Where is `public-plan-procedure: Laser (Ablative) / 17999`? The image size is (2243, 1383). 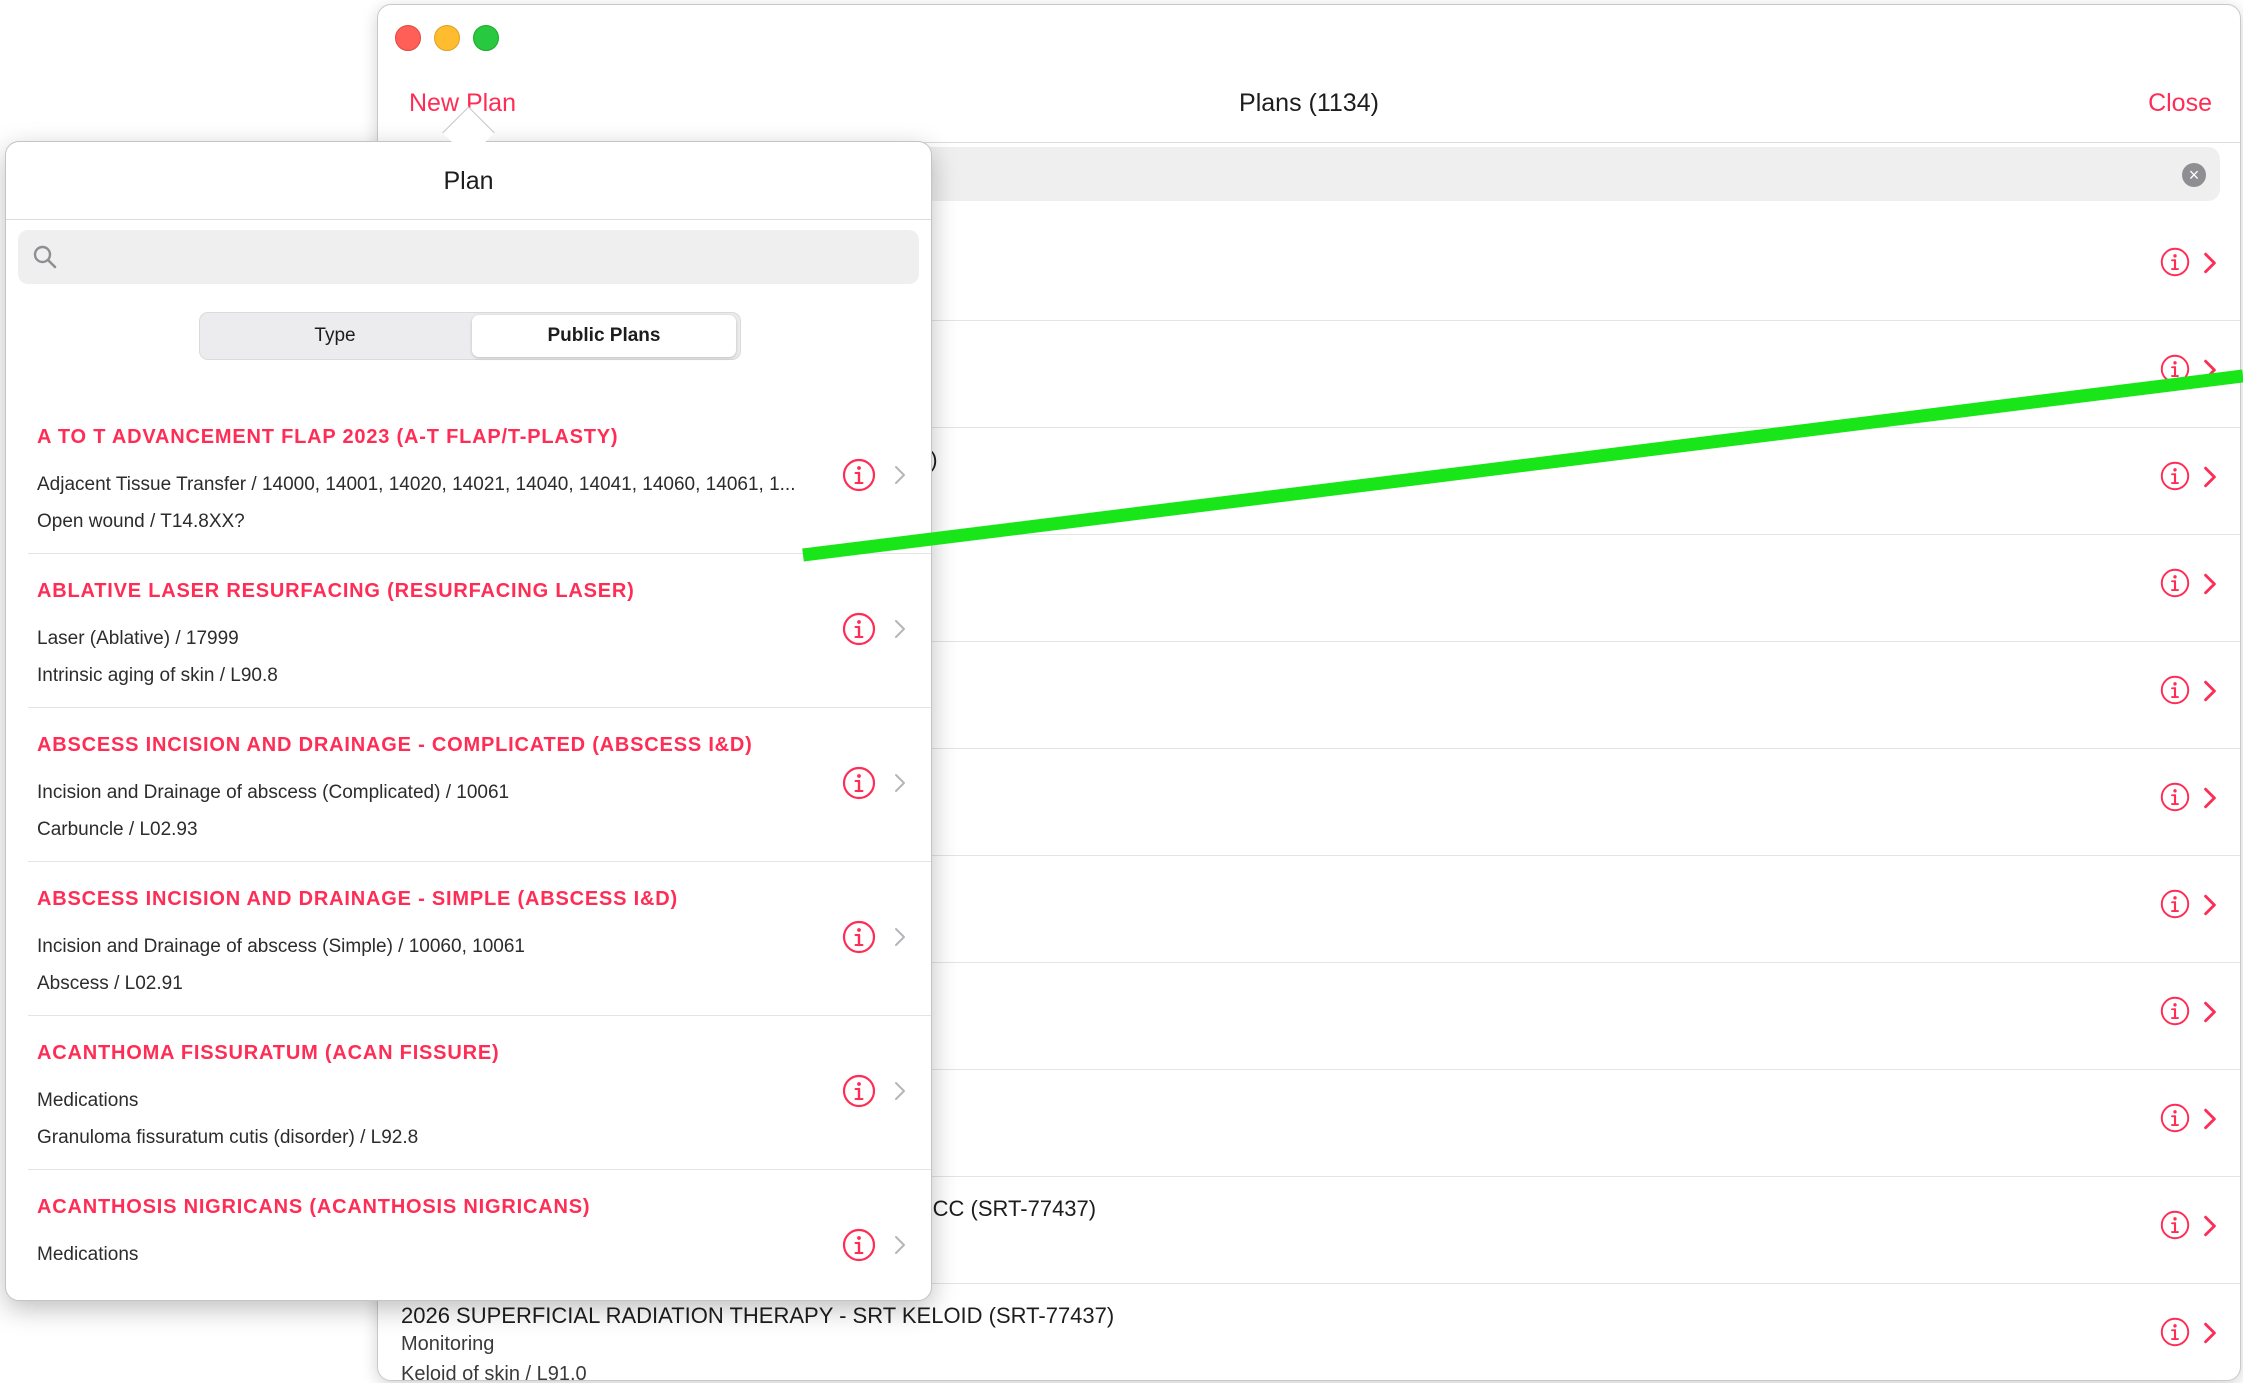 public-plan-procedure: Laser (Ablative) / 17999 is located at coordinates (138, 638).